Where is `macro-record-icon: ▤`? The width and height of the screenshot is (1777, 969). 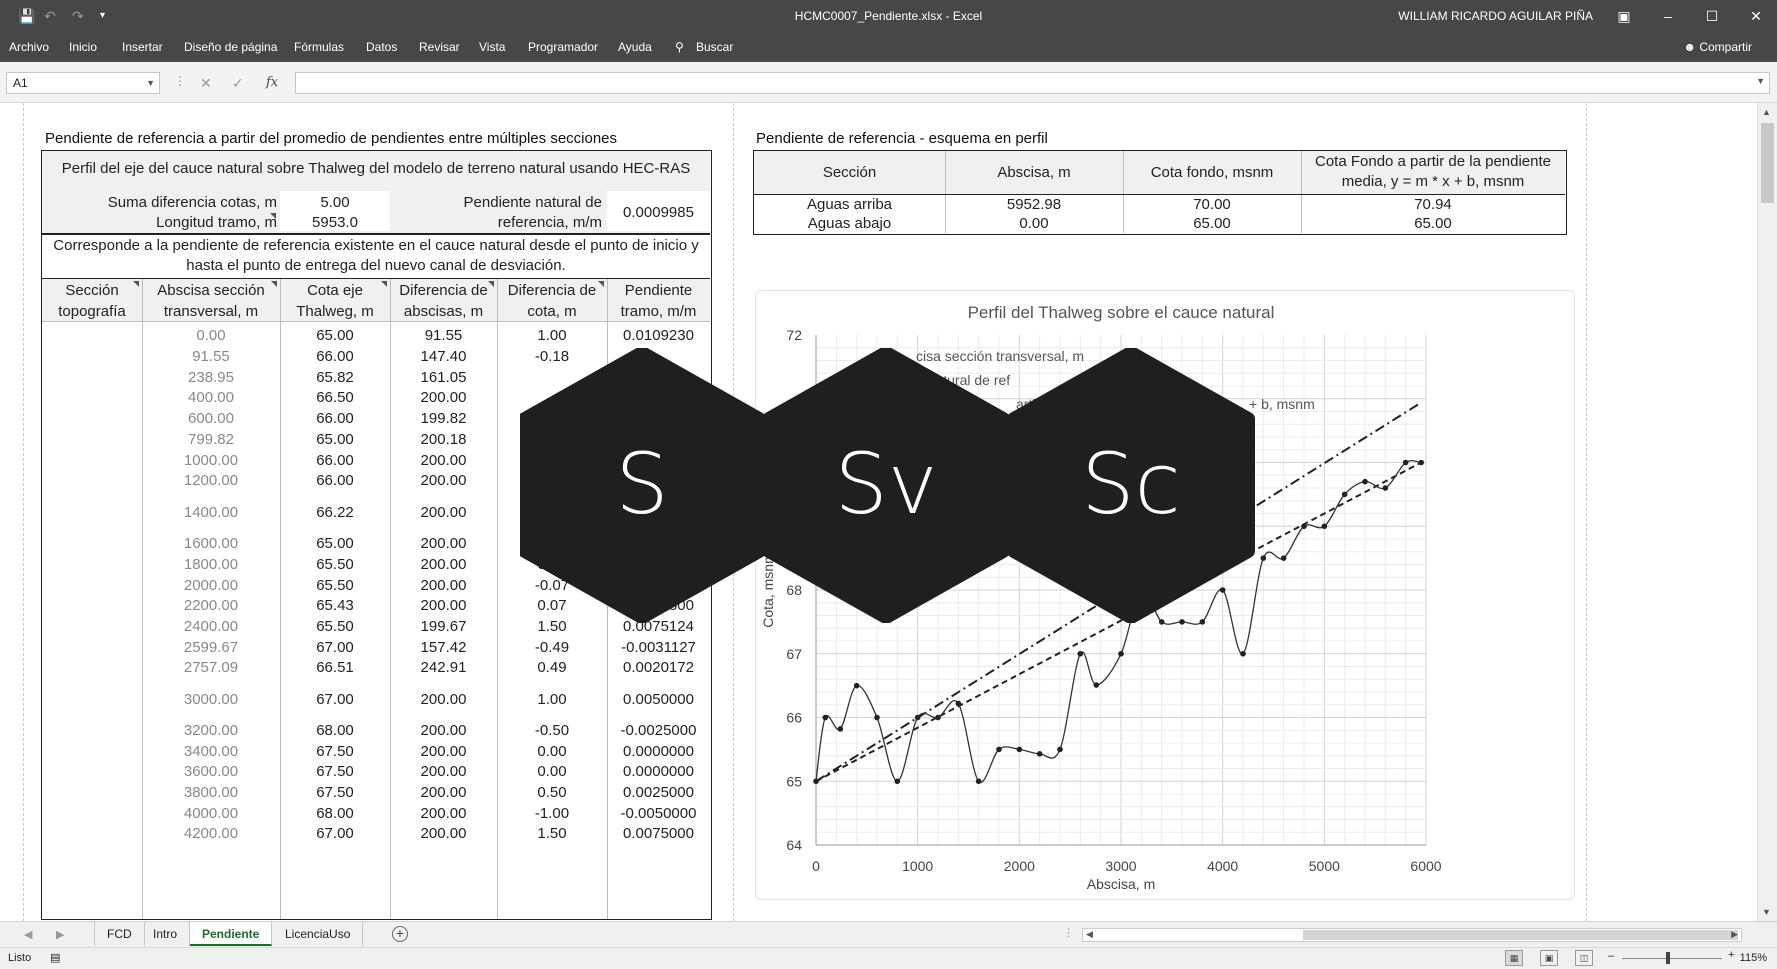 macro-record-icon: ▤ is located at coordinates (55, 957).